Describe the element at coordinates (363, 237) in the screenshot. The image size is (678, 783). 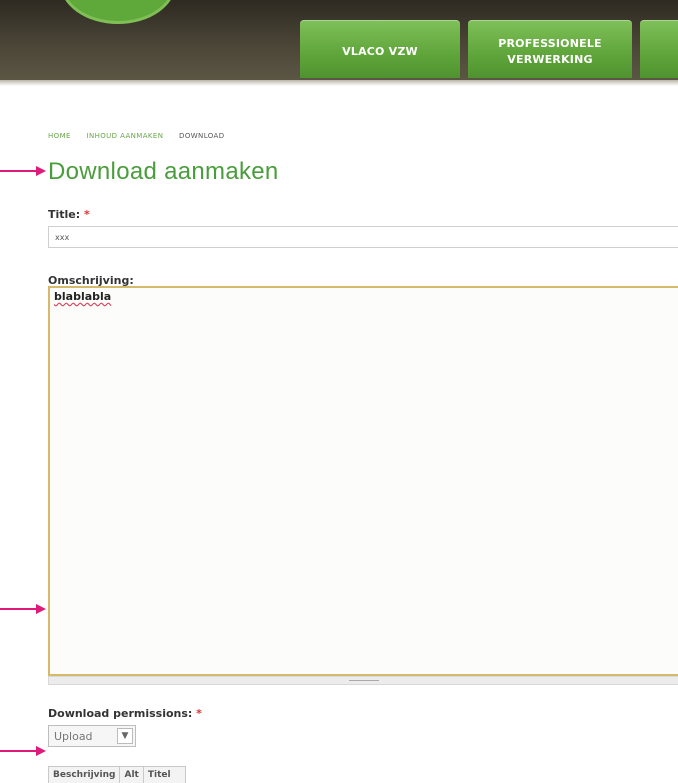
I see `title-input` at that location.